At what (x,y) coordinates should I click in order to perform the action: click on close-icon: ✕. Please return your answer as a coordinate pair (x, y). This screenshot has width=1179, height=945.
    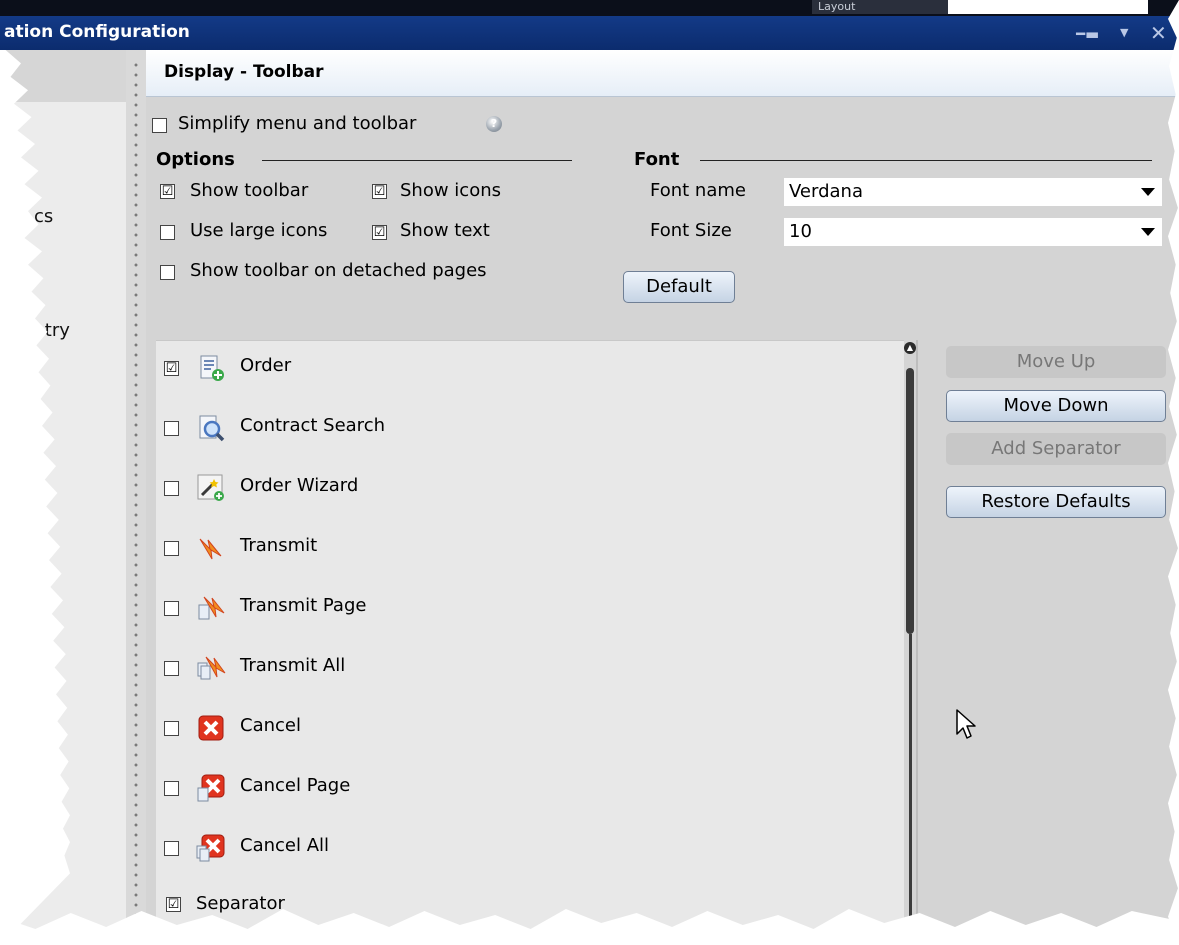
    Looking at the image, I should click on (1158, 33).